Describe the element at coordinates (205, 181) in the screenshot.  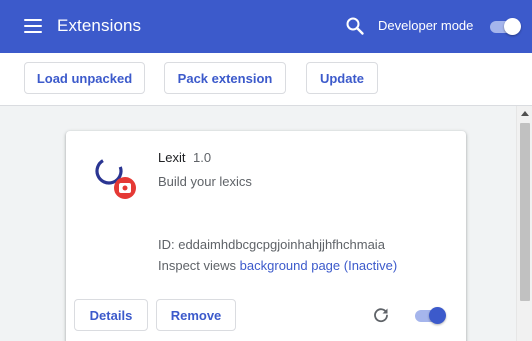
I see `extension-description: Build your lexics` at that location.